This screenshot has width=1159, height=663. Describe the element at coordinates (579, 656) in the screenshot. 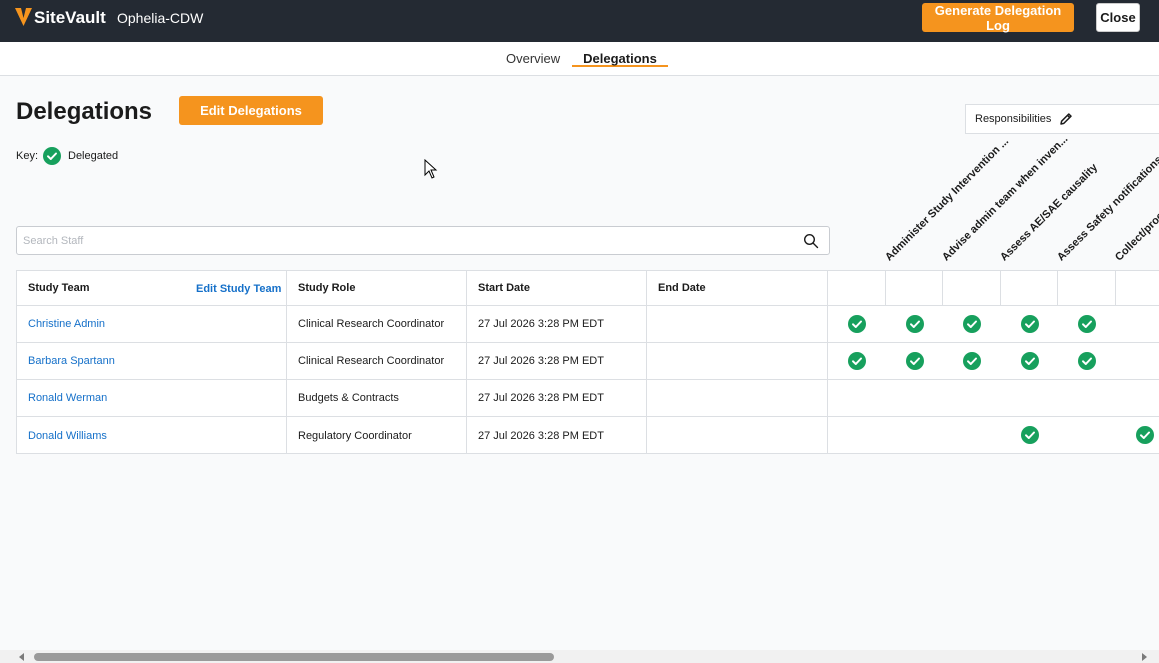

I see `horizontal-scrollbar` at that location.